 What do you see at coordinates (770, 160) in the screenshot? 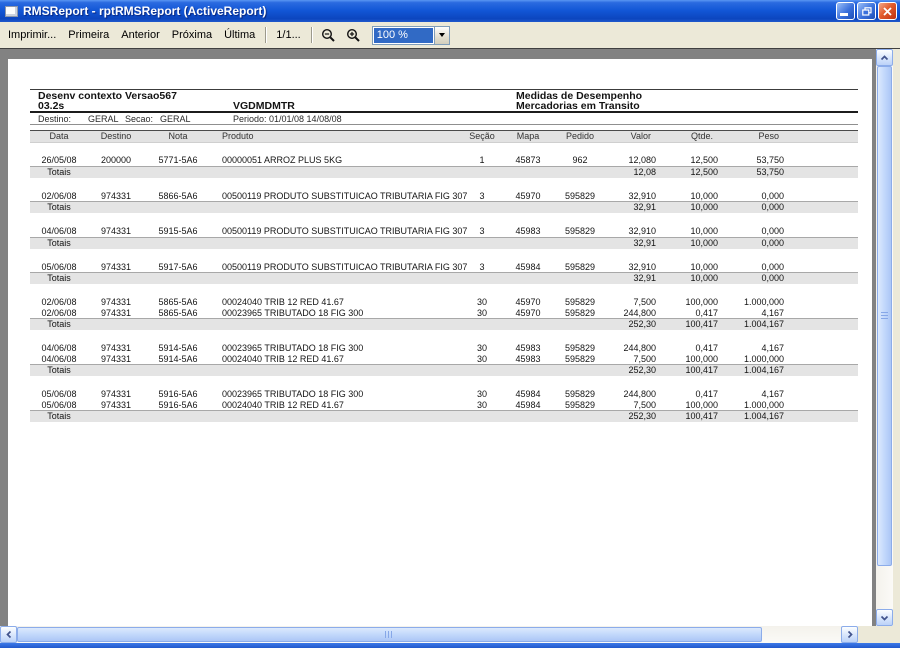
I see `table-cell: 53,750` at bounding box center [770, 160].